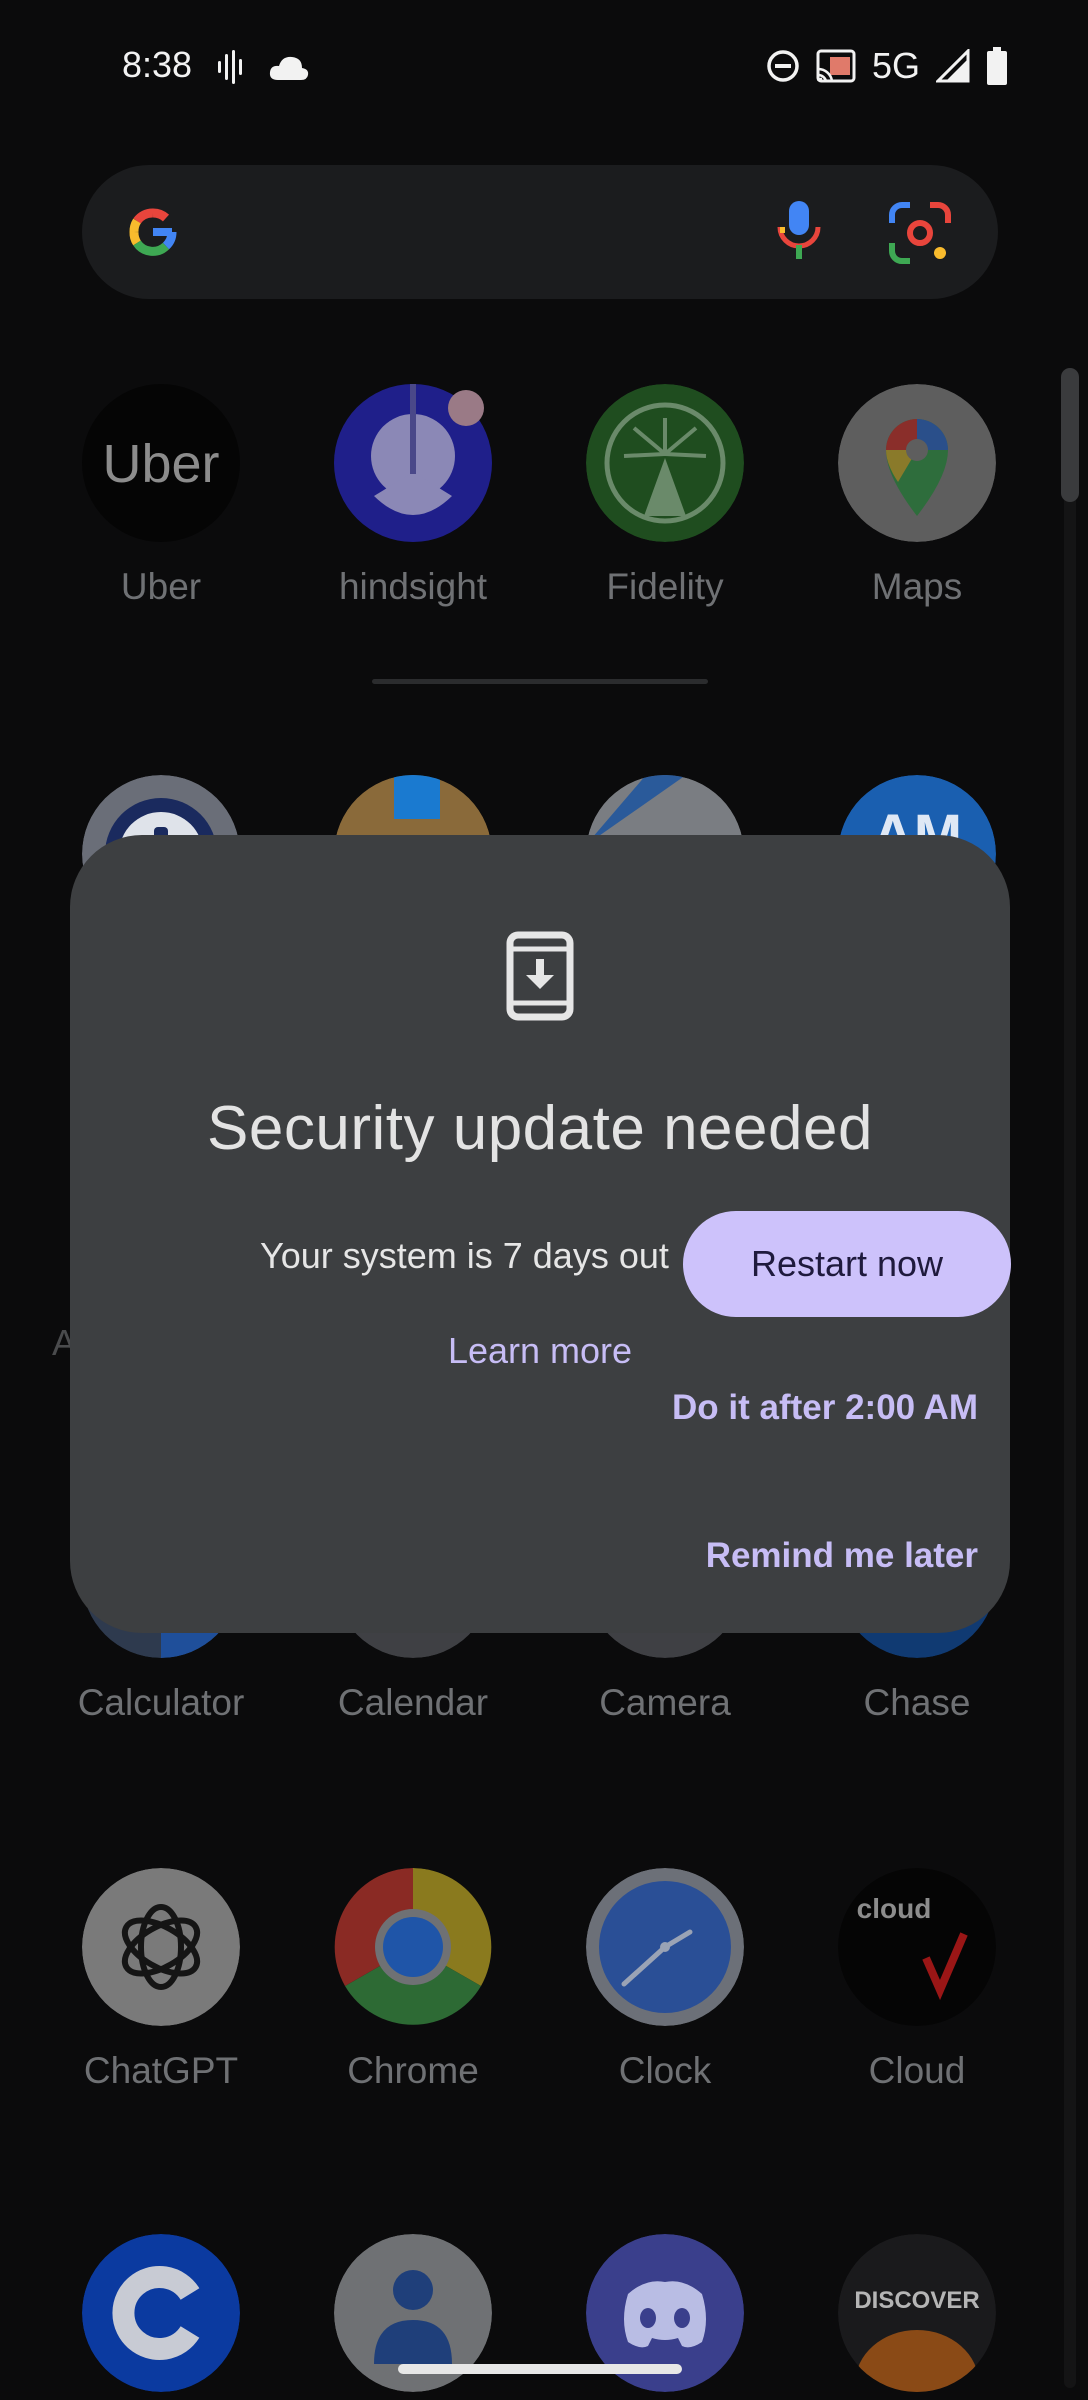  Describe the element at coordinates (540, 681) in the screenshot. I see `section-divider` at that location.